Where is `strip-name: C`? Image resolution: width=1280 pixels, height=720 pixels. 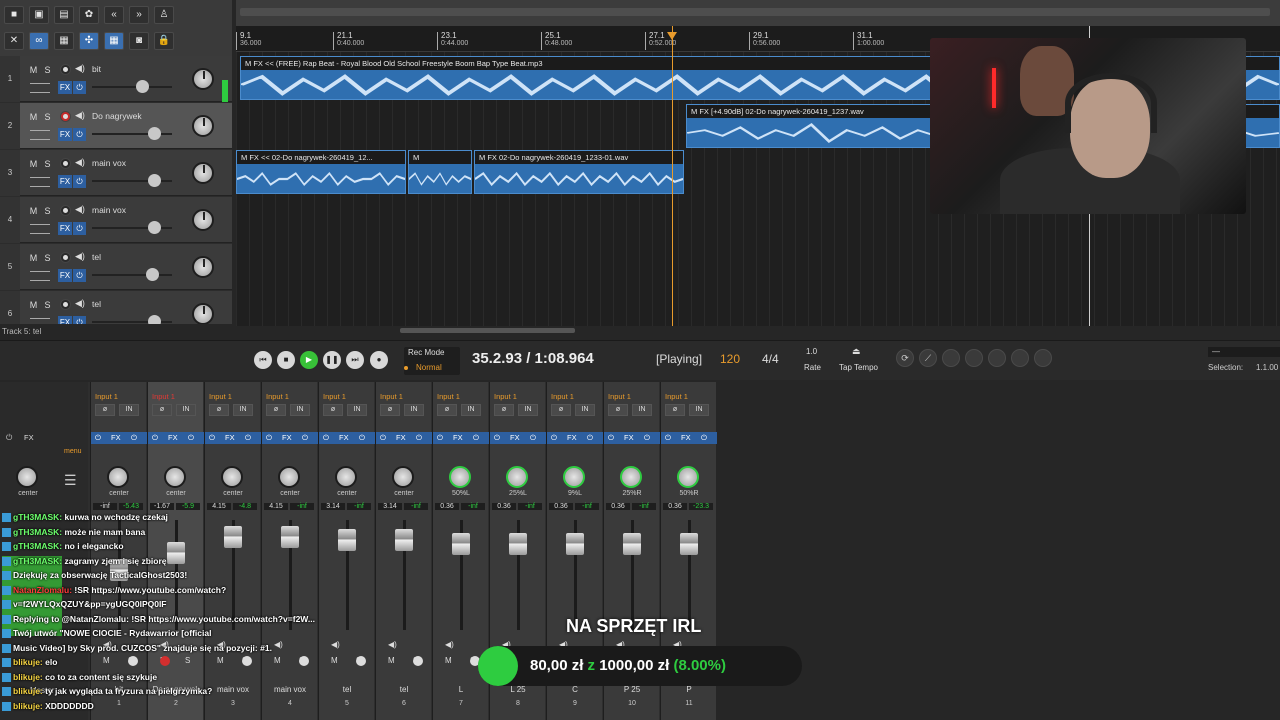
strip-name: C is located at coordinates (575, 689).